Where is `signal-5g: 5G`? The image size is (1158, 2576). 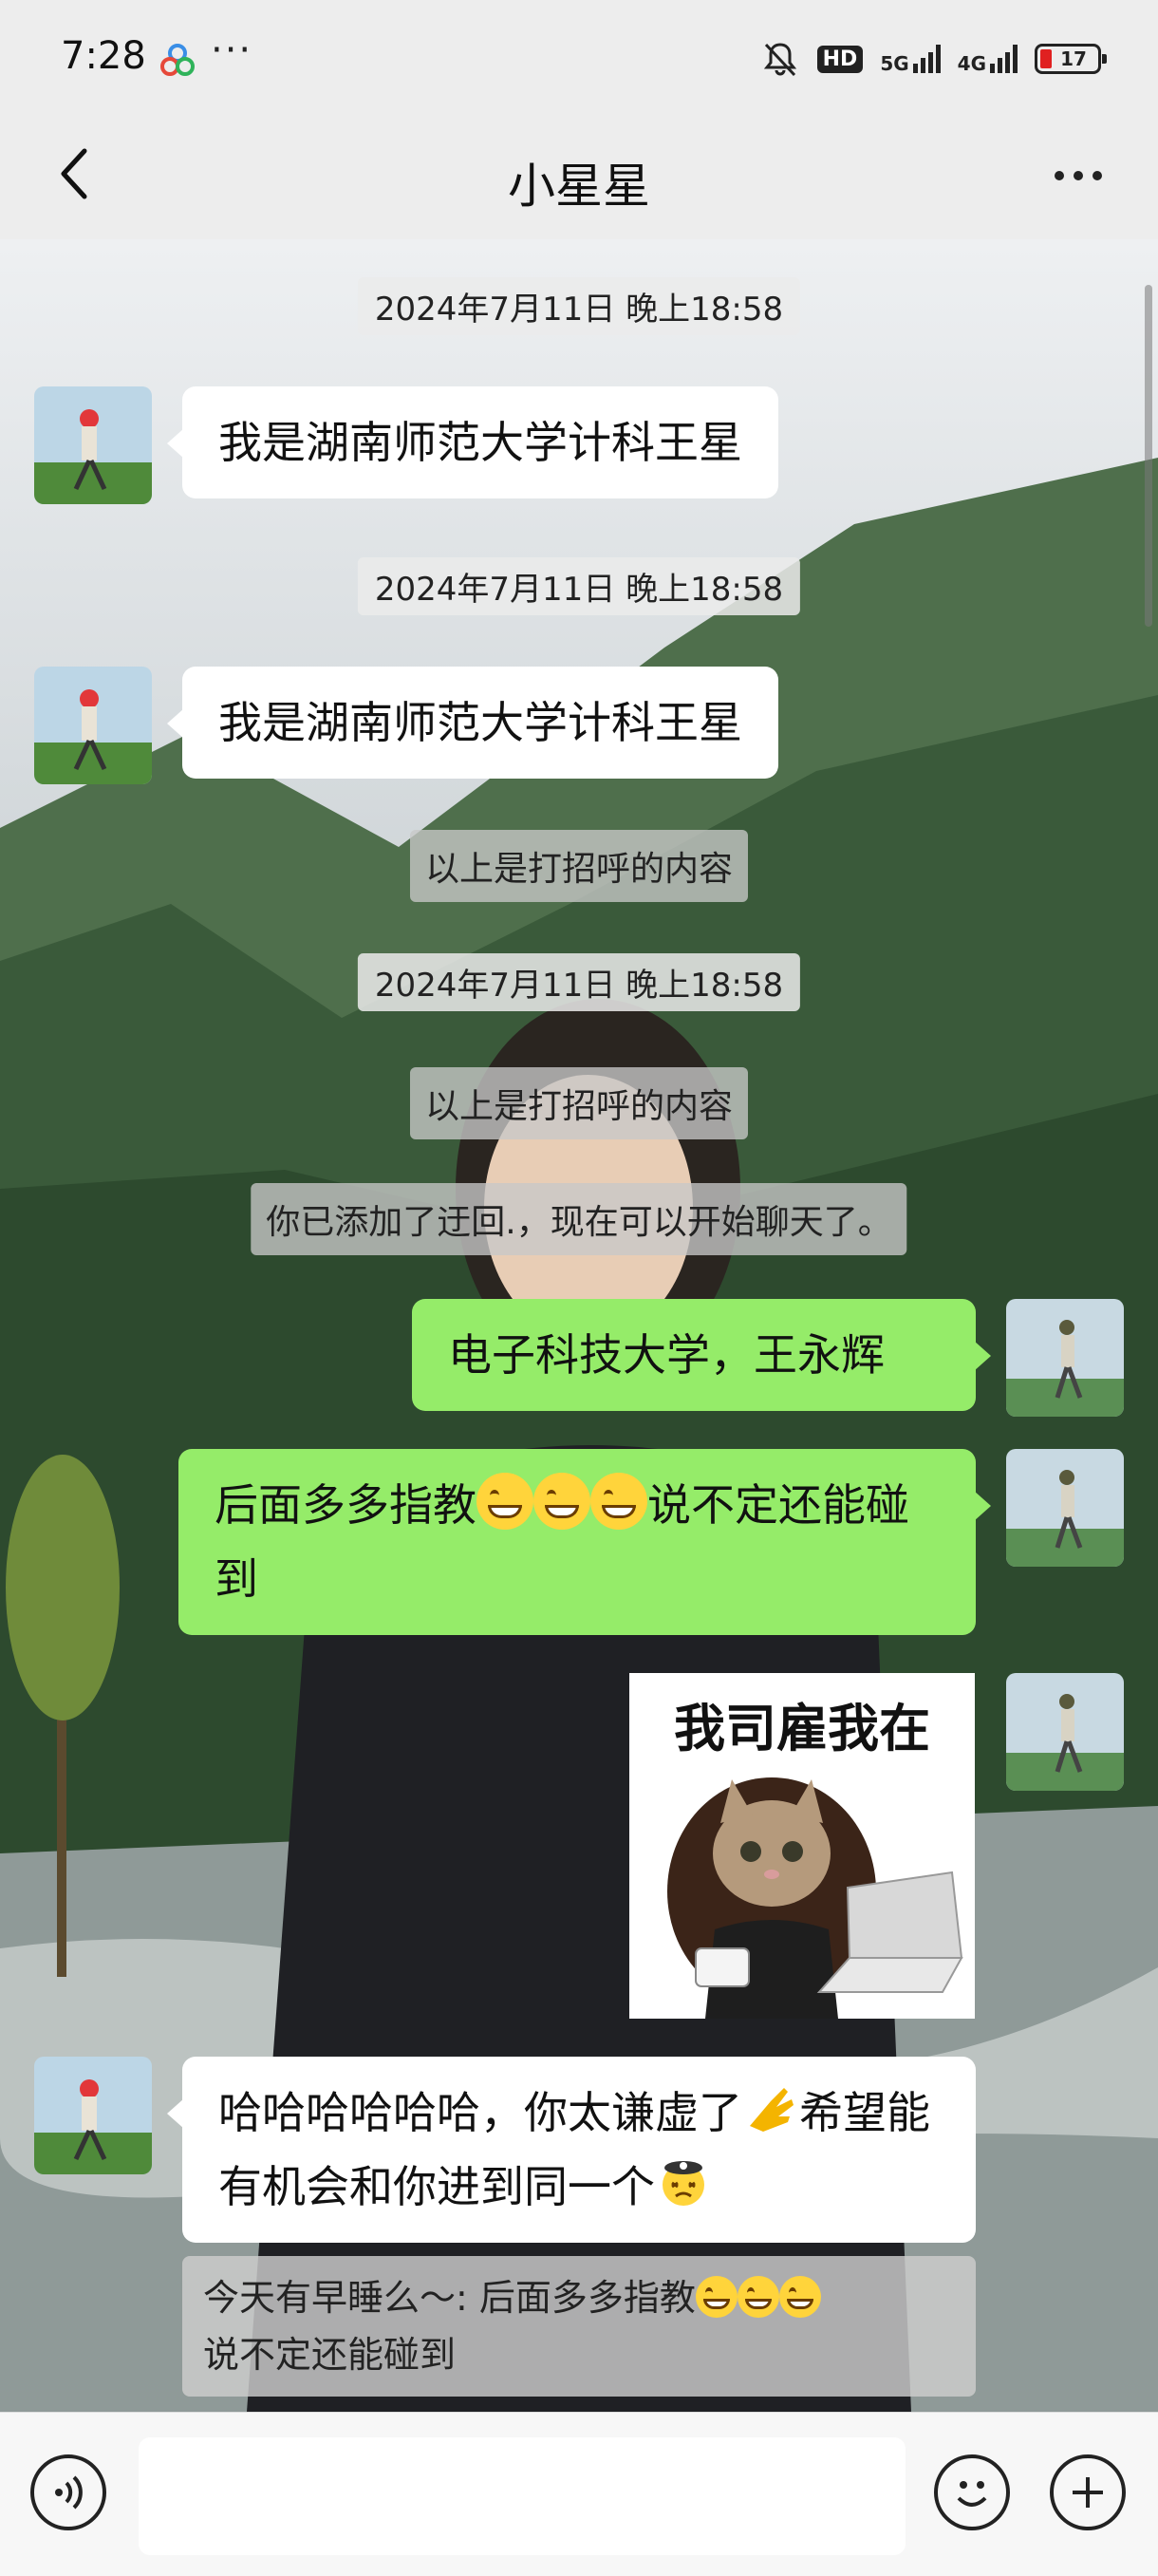
signal-5g: 5G is located at coordinates (910, 60).